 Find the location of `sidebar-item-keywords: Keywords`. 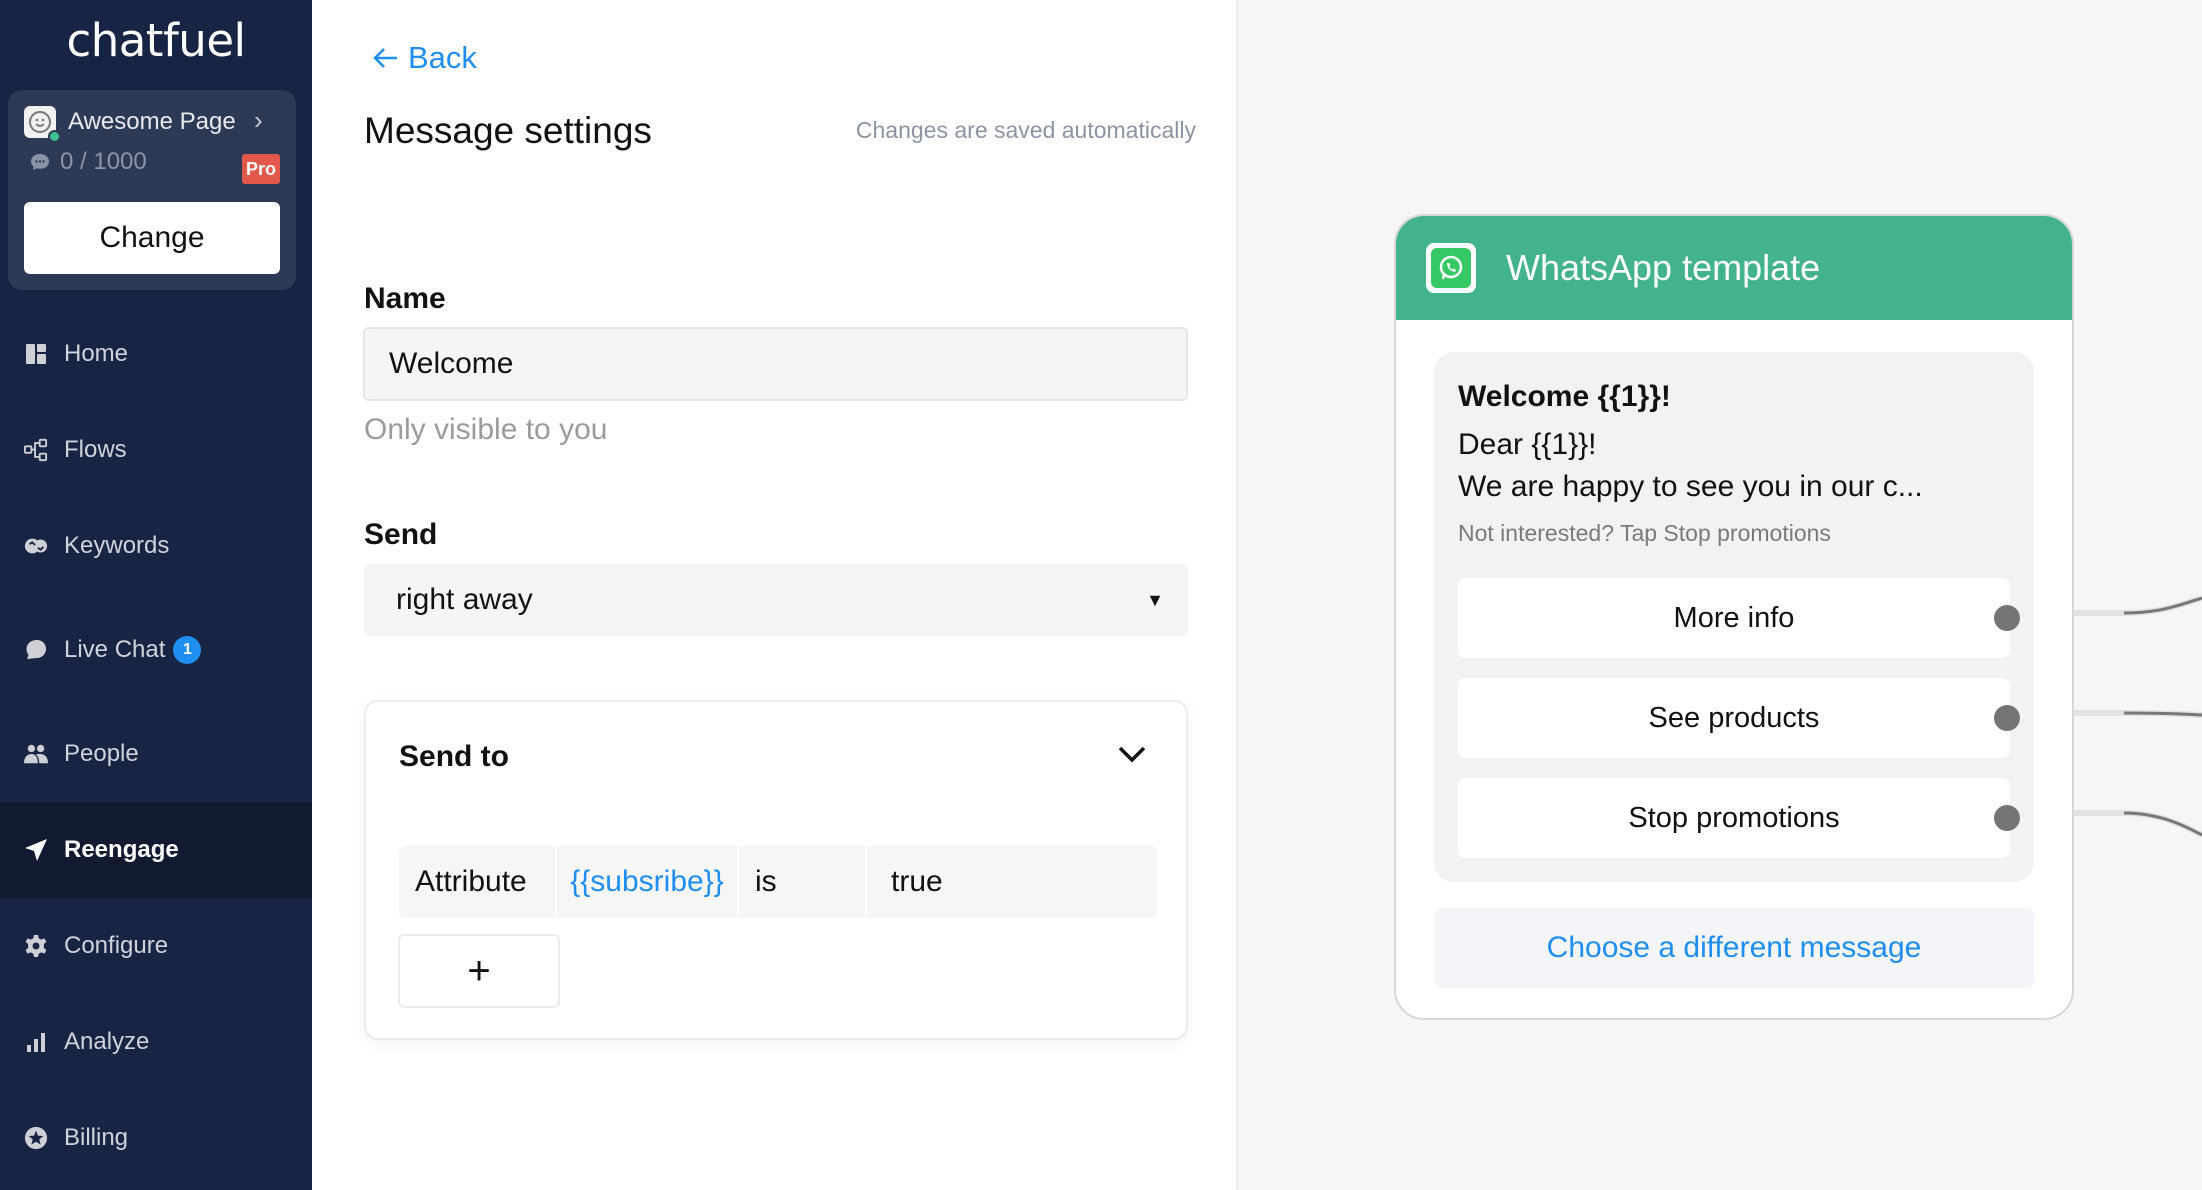

sidebar-item-keywords: Keywords is located at coordinates (156, 546).